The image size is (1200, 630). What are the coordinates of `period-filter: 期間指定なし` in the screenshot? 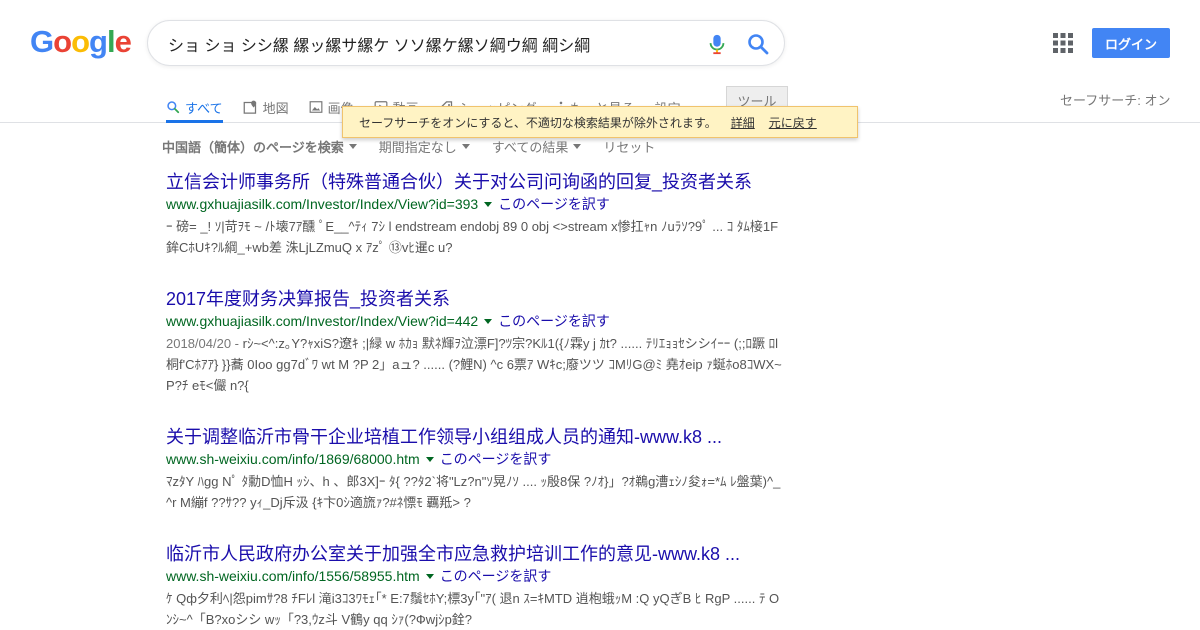 It's located at (424, 146).